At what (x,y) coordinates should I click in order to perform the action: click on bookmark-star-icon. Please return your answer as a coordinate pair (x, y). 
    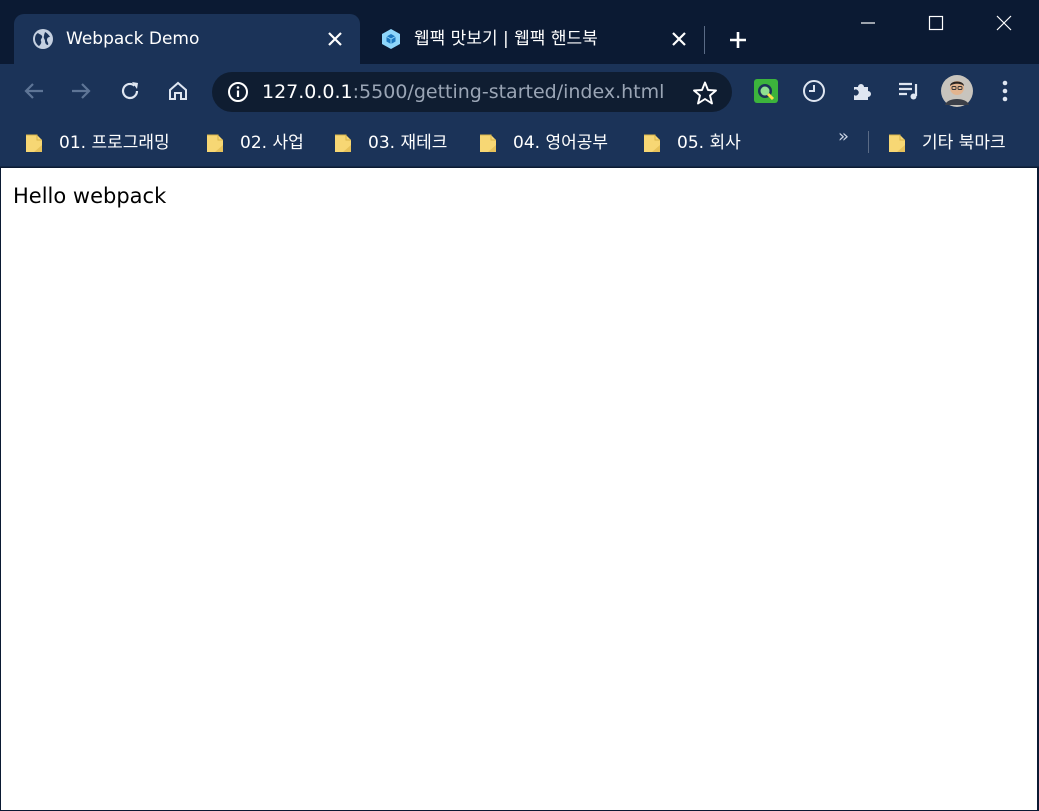
    Looking at the image, I should click on (705, 93).